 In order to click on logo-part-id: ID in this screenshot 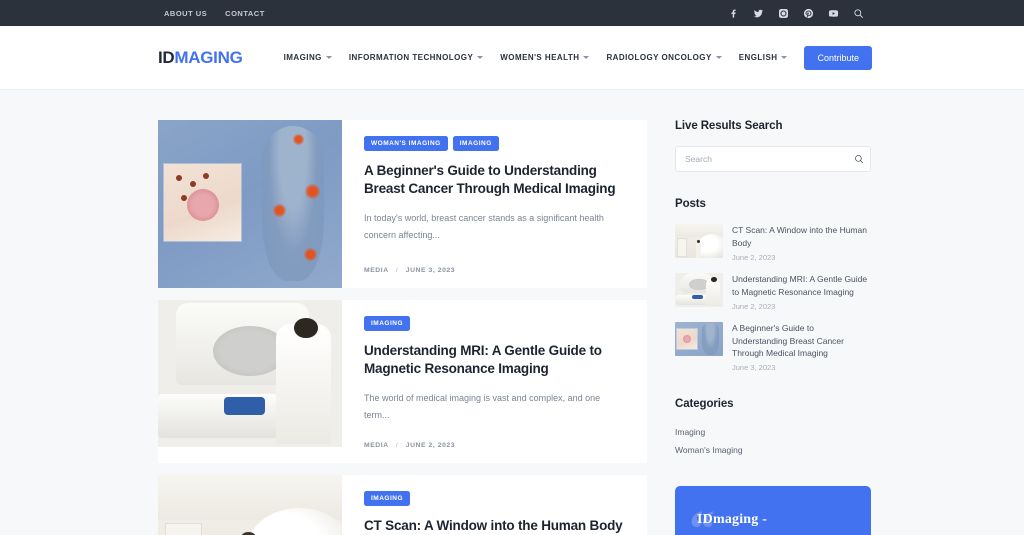, I will do `click(166, 57)`.